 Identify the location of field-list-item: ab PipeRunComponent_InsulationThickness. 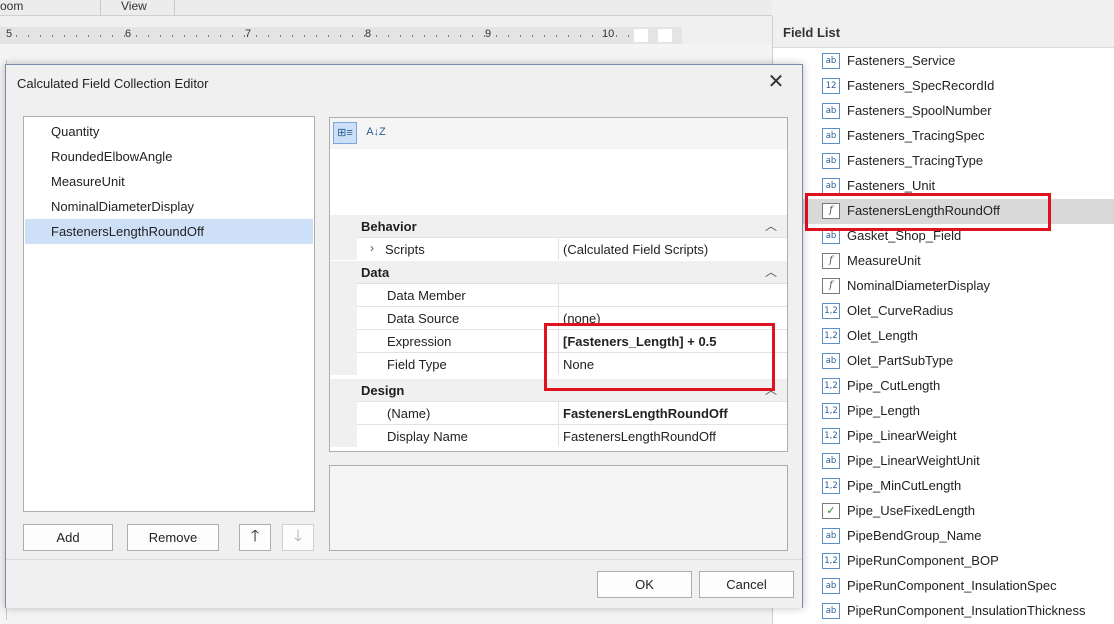
(943, 611).